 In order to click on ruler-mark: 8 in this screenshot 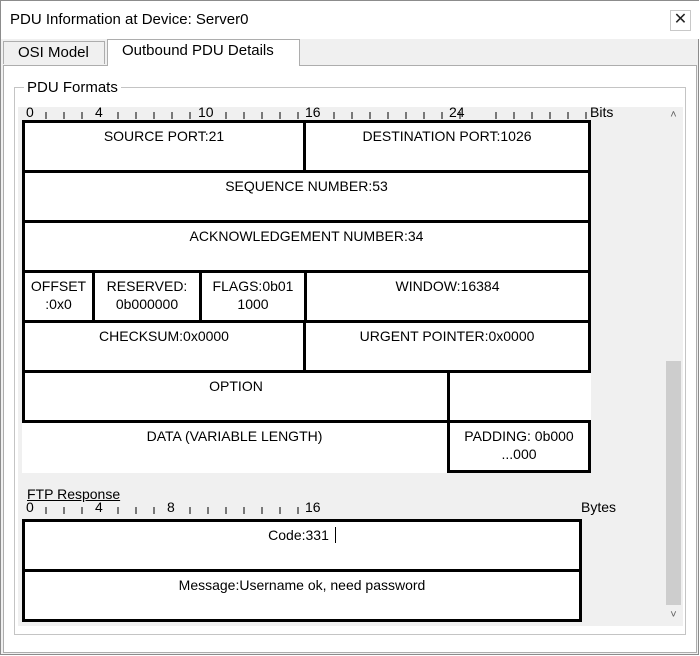, I will do `click(171, 507)`.